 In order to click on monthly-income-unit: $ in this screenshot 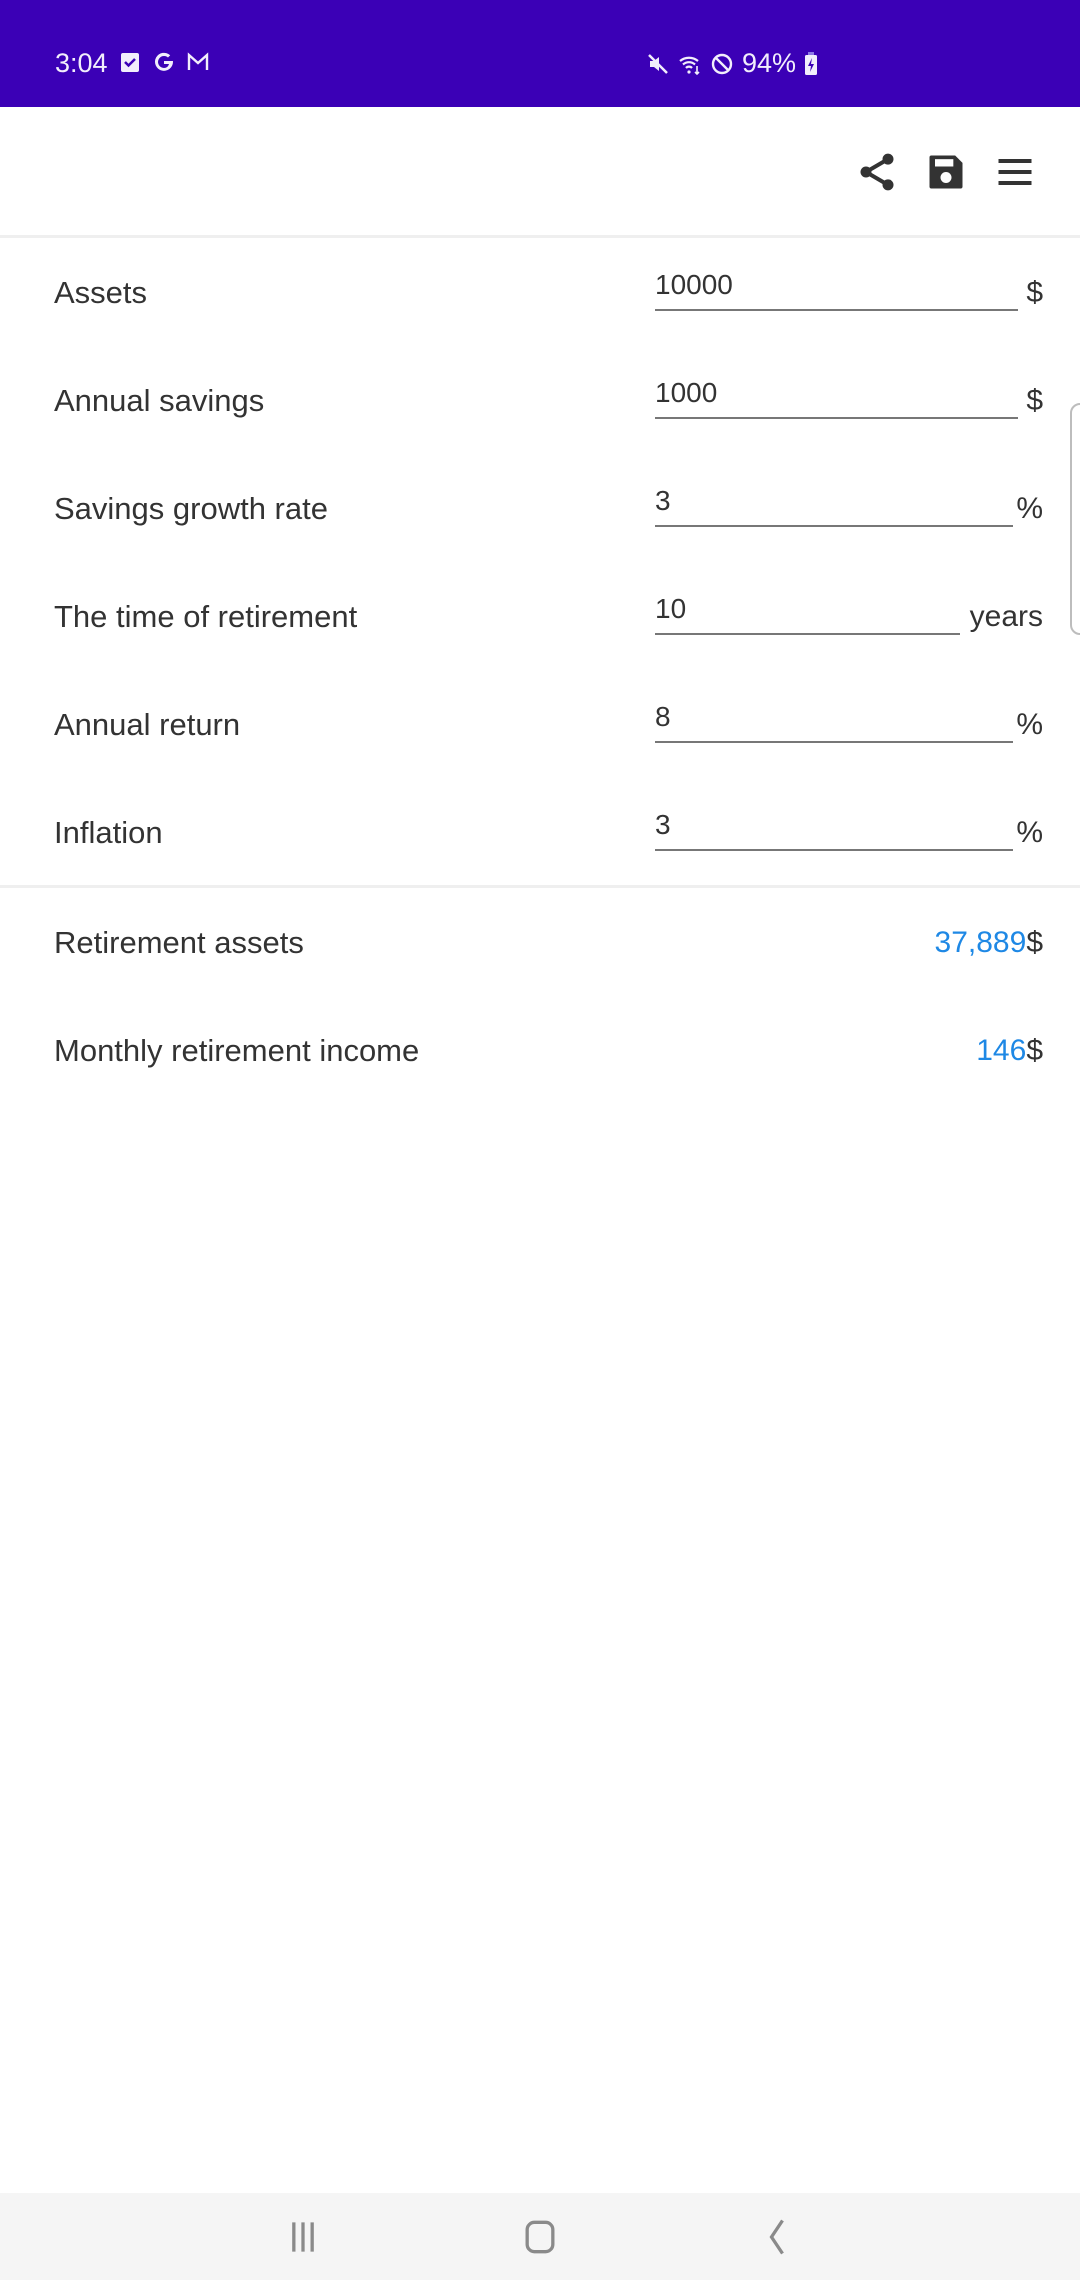, I will do `click(1034, 1050)`.